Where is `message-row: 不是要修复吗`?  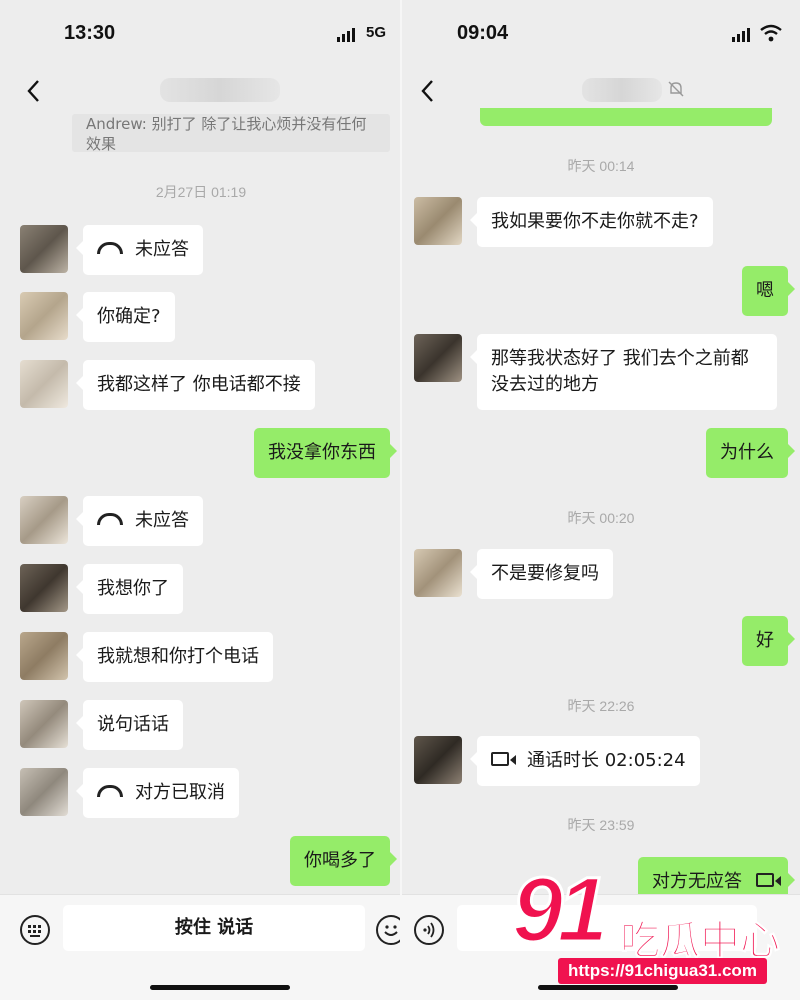
message-row: 不是要修复吗 is located at coordinates (513, 574).